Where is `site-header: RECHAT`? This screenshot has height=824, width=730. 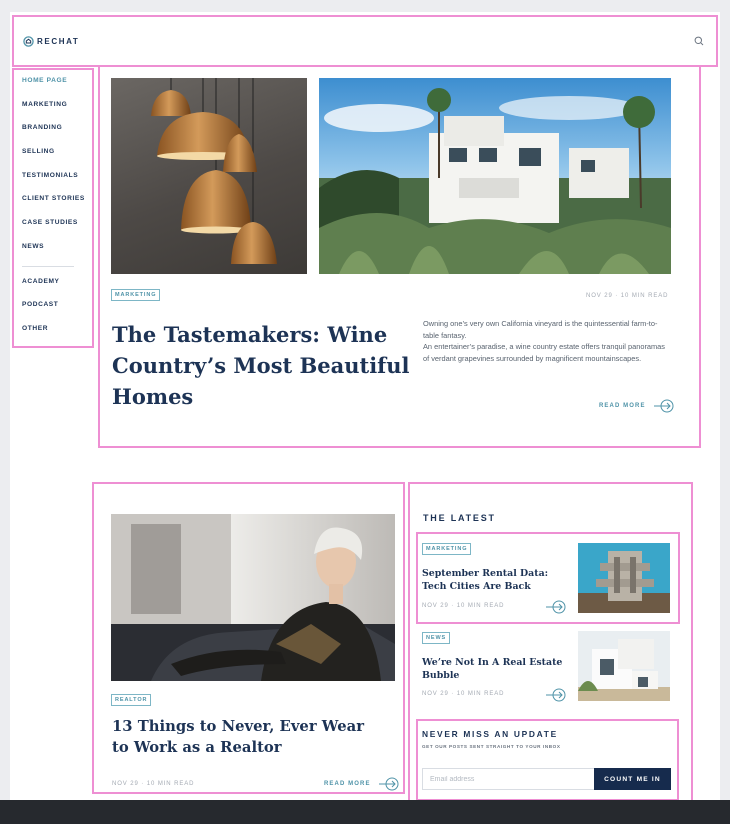 site-header: RECHAT is located at coordinates (365, 41).